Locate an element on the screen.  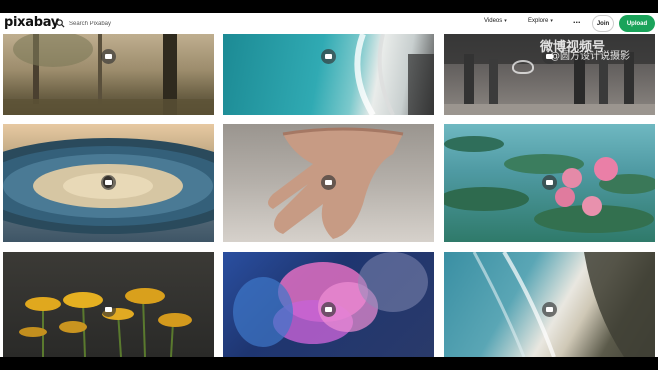
media-type-label: Videos is located at coordinates (493, 21).